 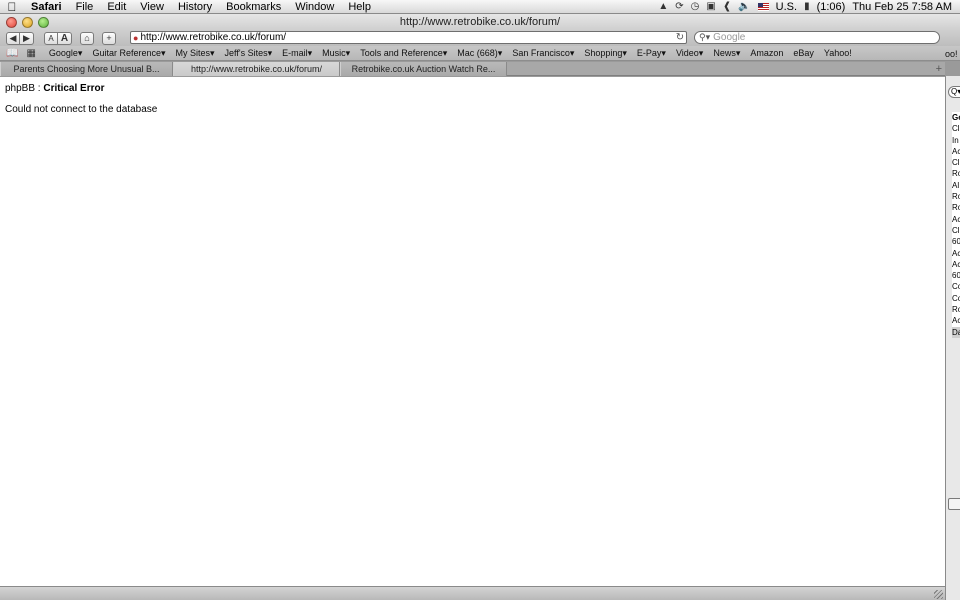 What do you see at coordinates (85, 7) in the screenshot?
I see `menu-file: File` at bounding box center [85, 7].